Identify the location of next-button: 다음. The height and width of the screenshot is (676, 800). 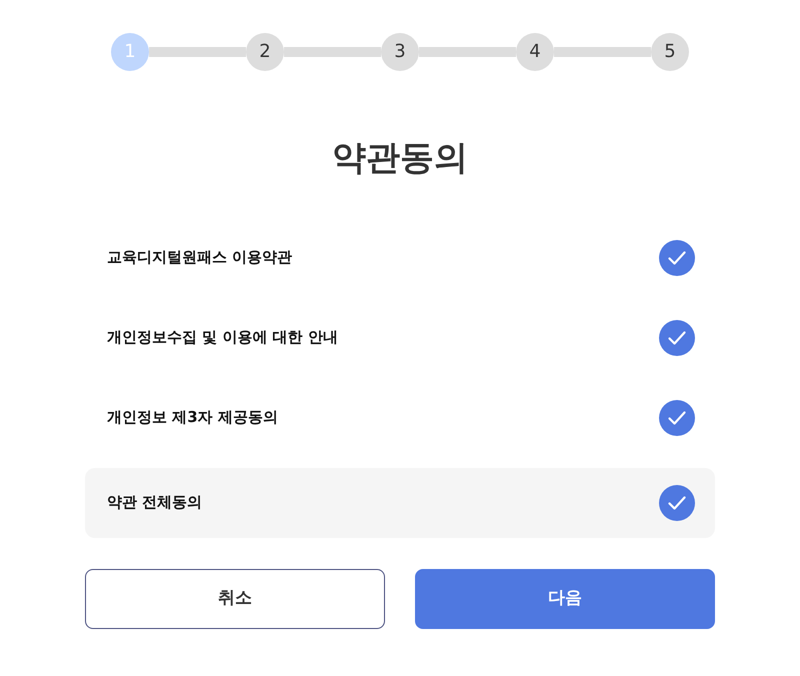
(565, 598).